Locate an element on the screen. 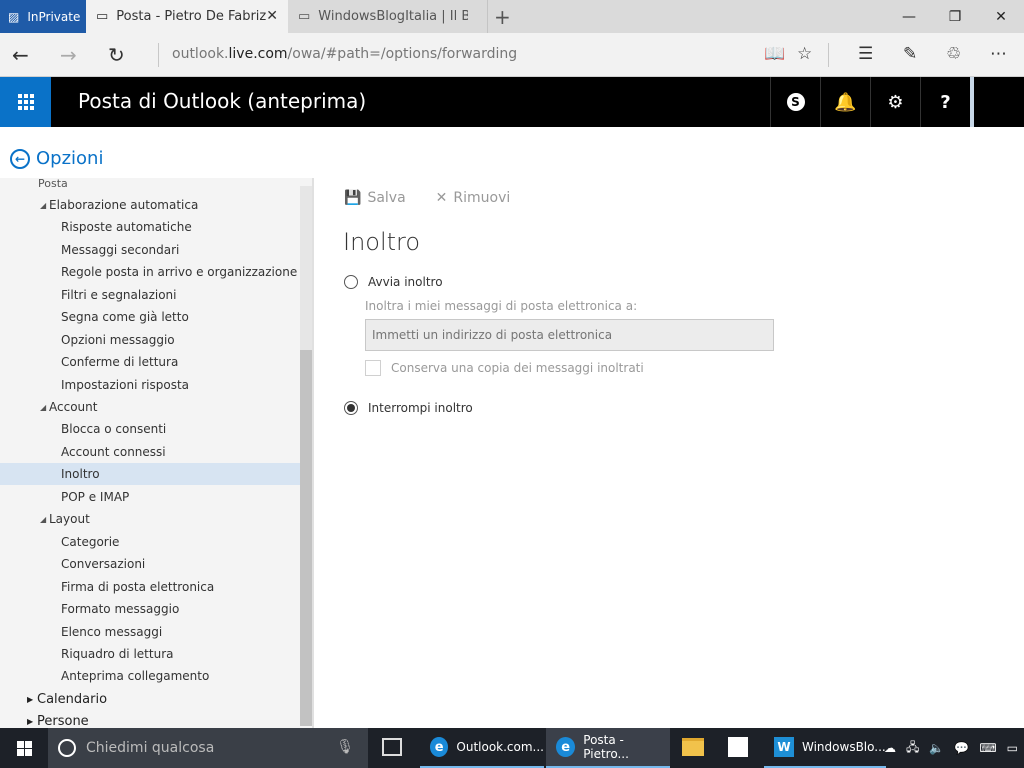 This screenshot has width=1024, height=768. settings-button: ⚙ is located at coordinates (895, 102).